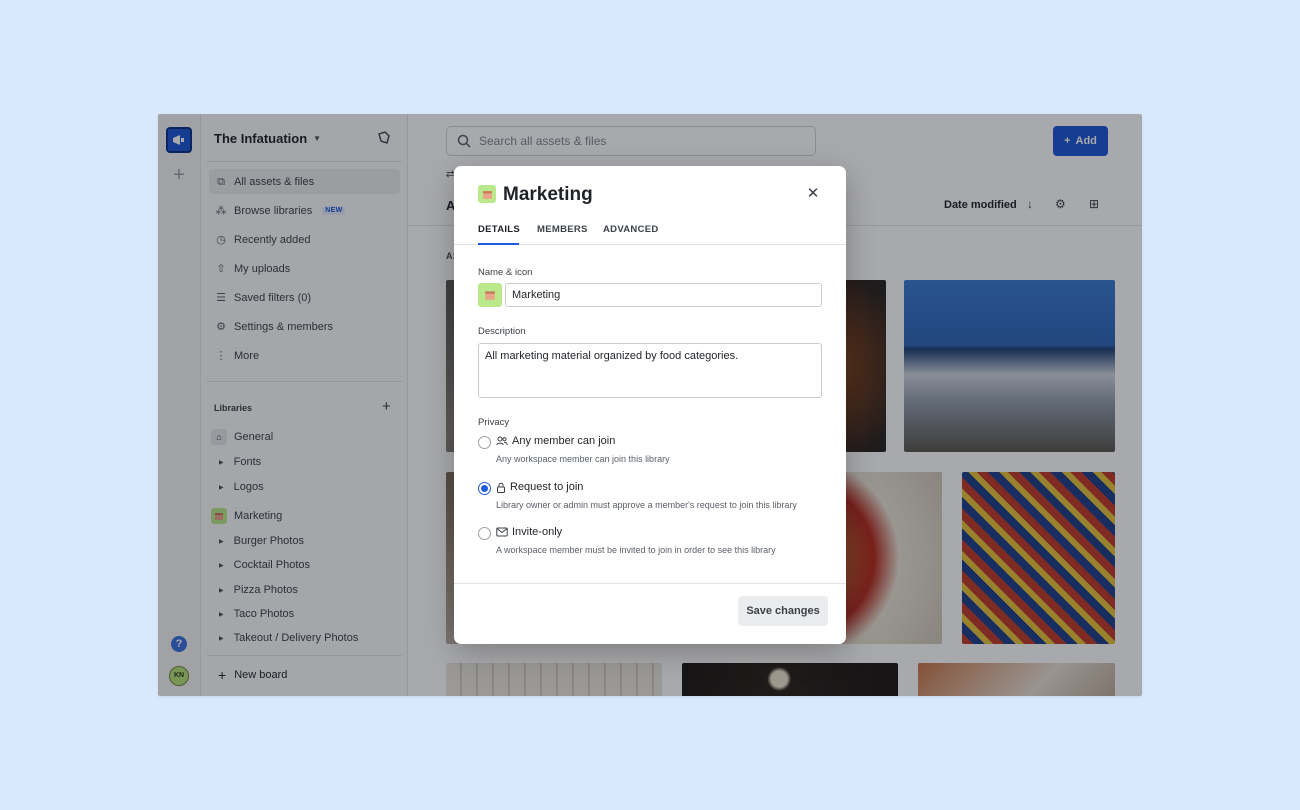 Image resolution: width=1300 pixels, height=810 pixels. What do you see at coordinates (505, 272) in the screenshot?
I see `name-icon-label: Name & icon` at bounding box center [505, 272].